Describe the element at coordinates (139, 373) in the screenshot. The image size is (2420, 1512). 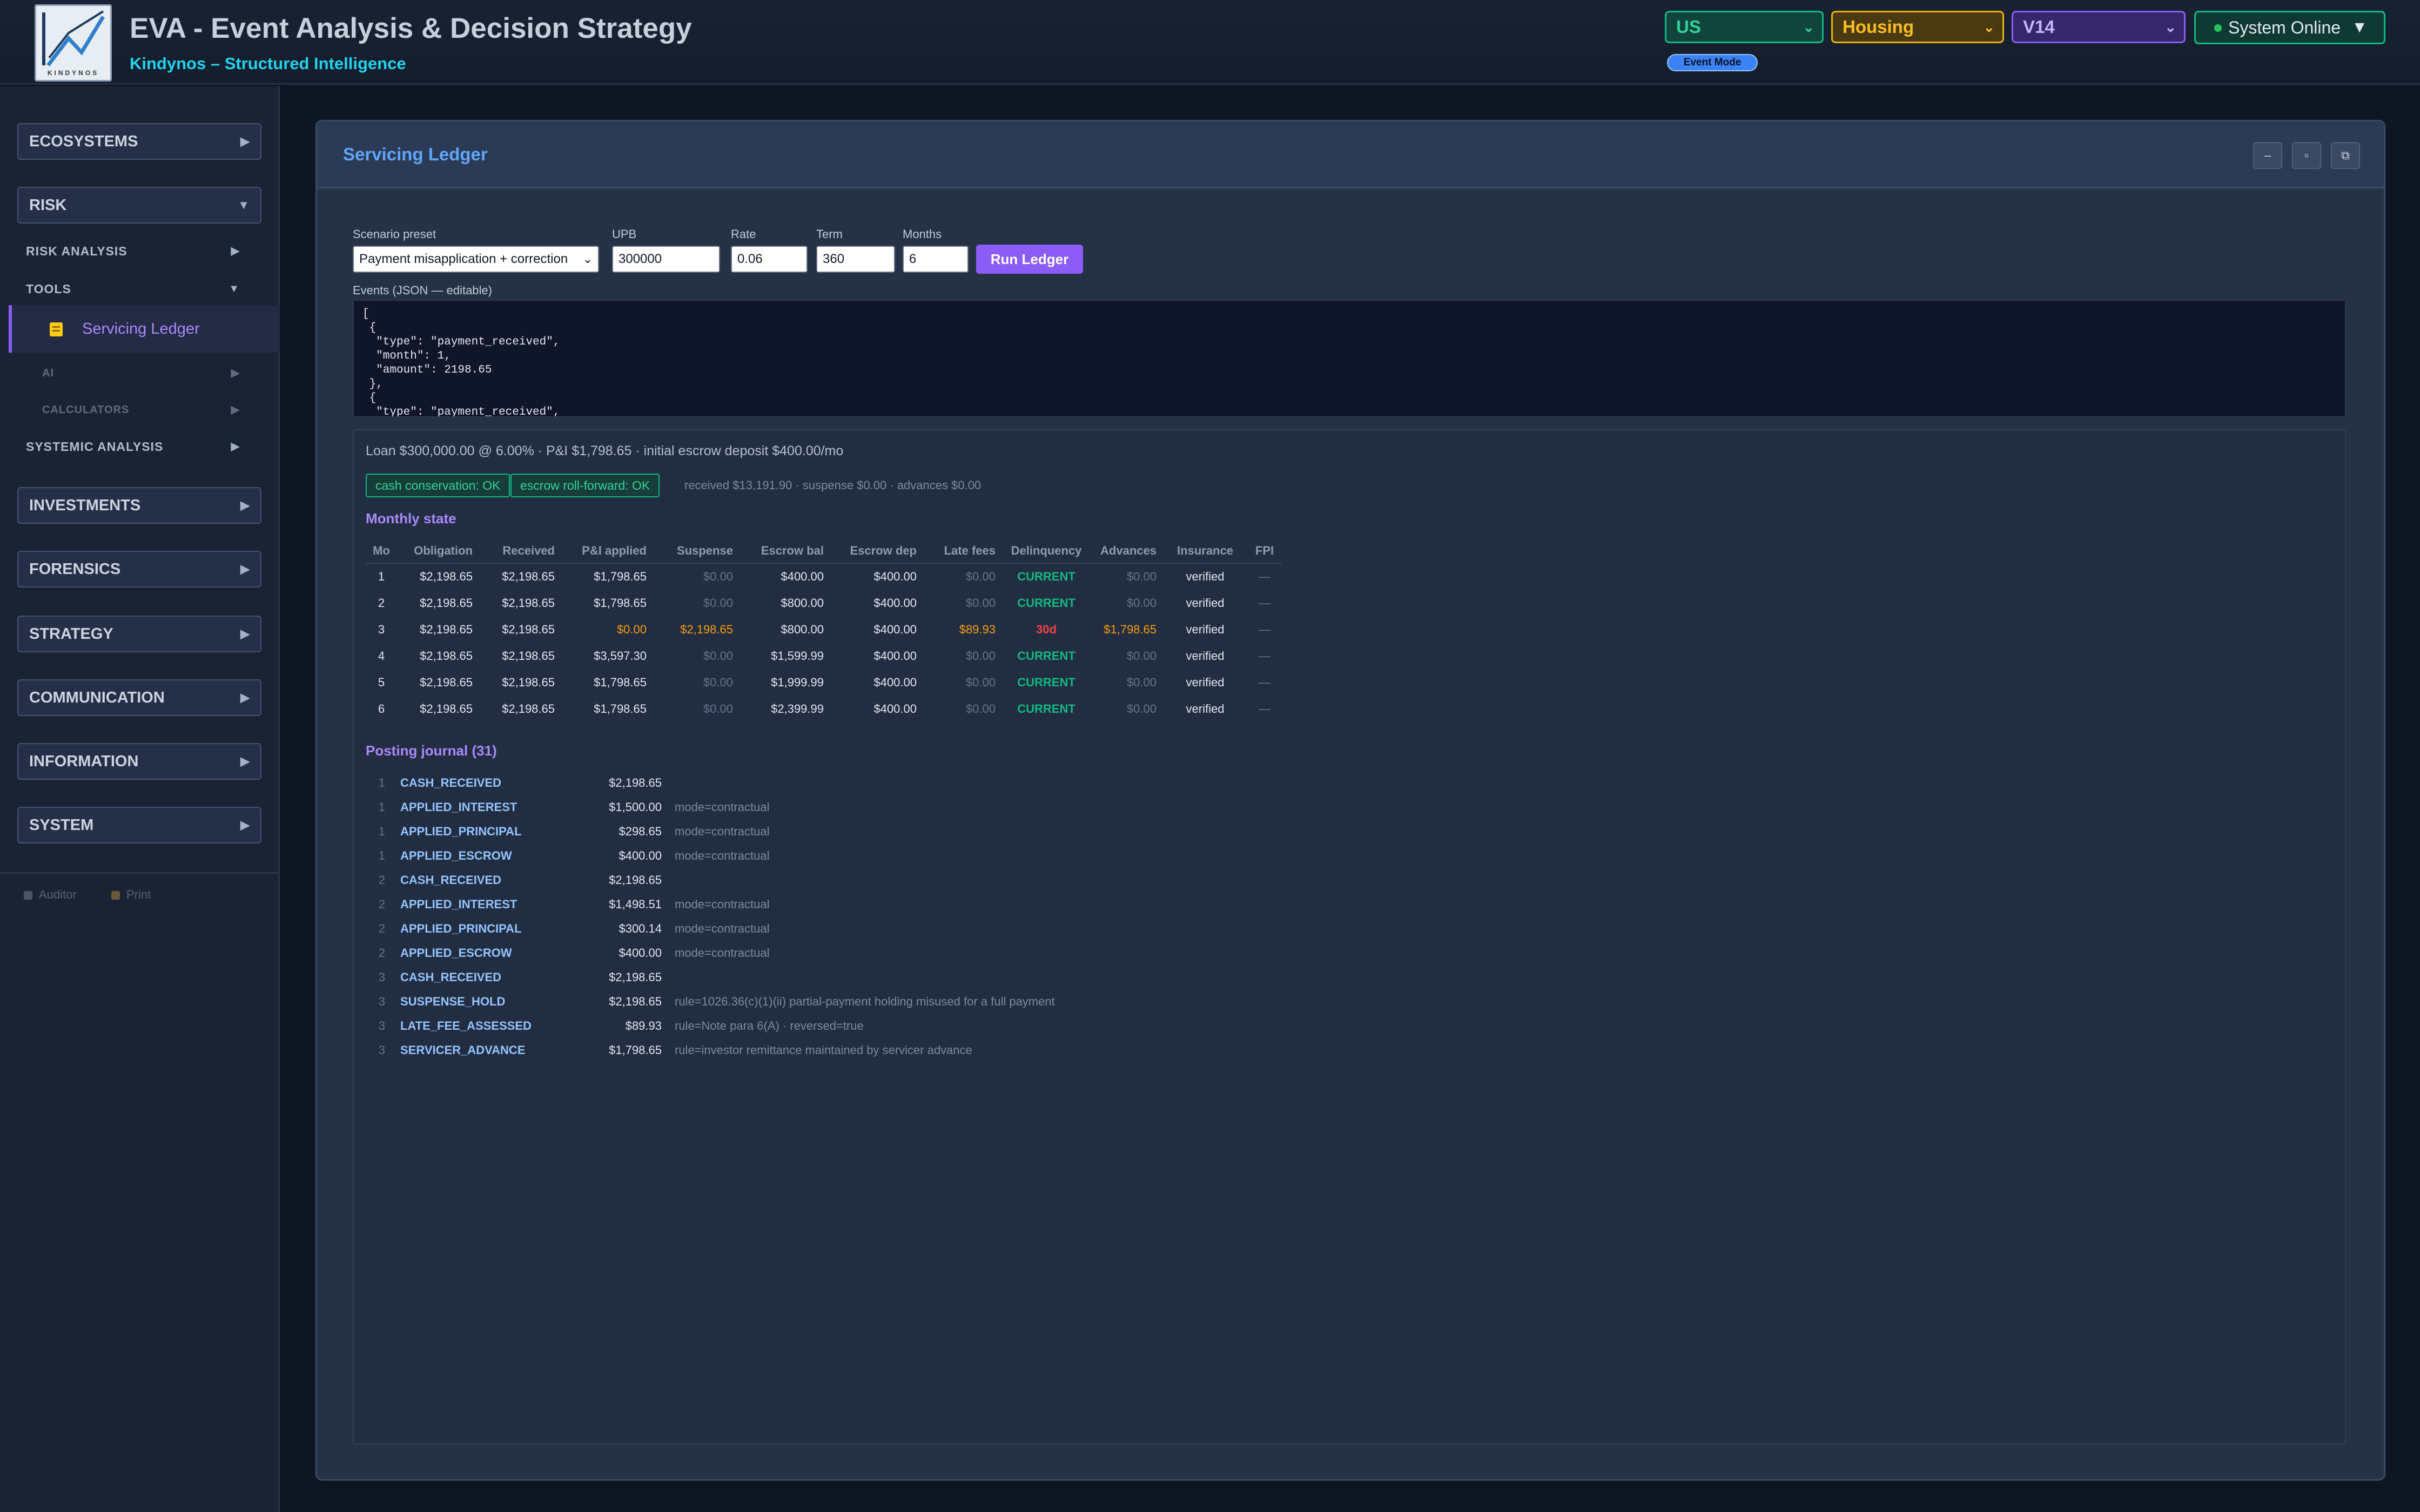
I see `sidebar-item-ai: AI ▶` at that location.